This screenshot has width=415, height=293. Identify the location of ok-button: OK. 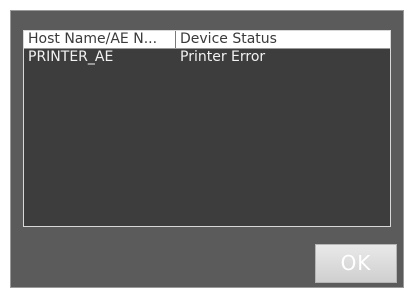
(356, 263).